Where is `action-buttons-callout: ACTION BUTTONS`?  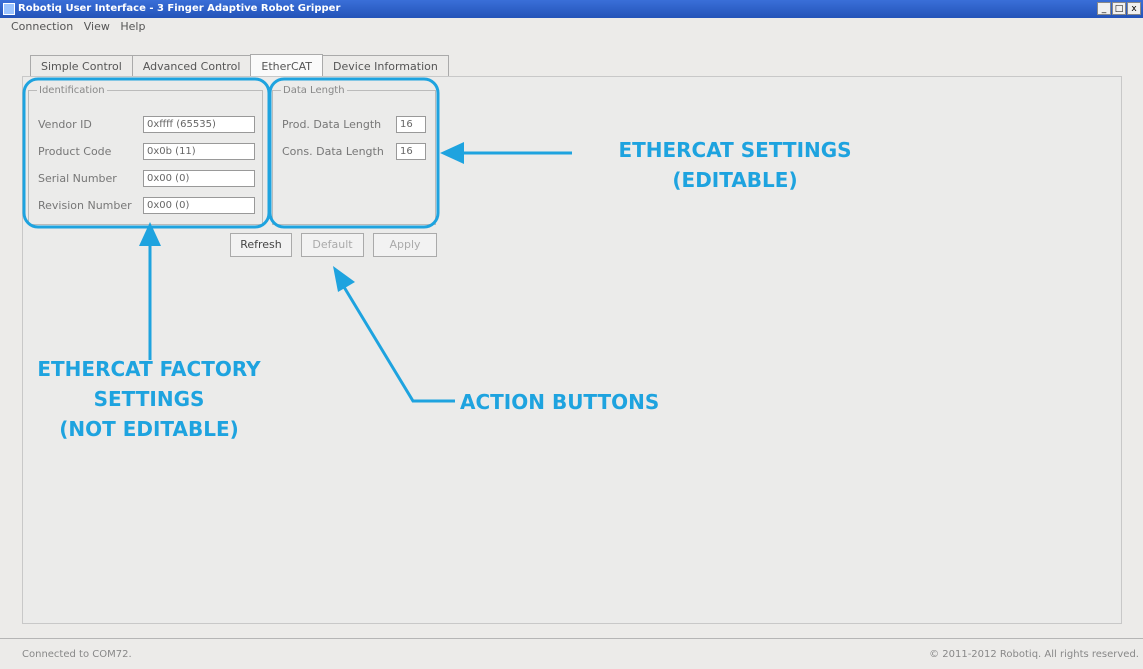
action-buttons-callout: ACTION BUTTONS is located at coordinates (560, 402).